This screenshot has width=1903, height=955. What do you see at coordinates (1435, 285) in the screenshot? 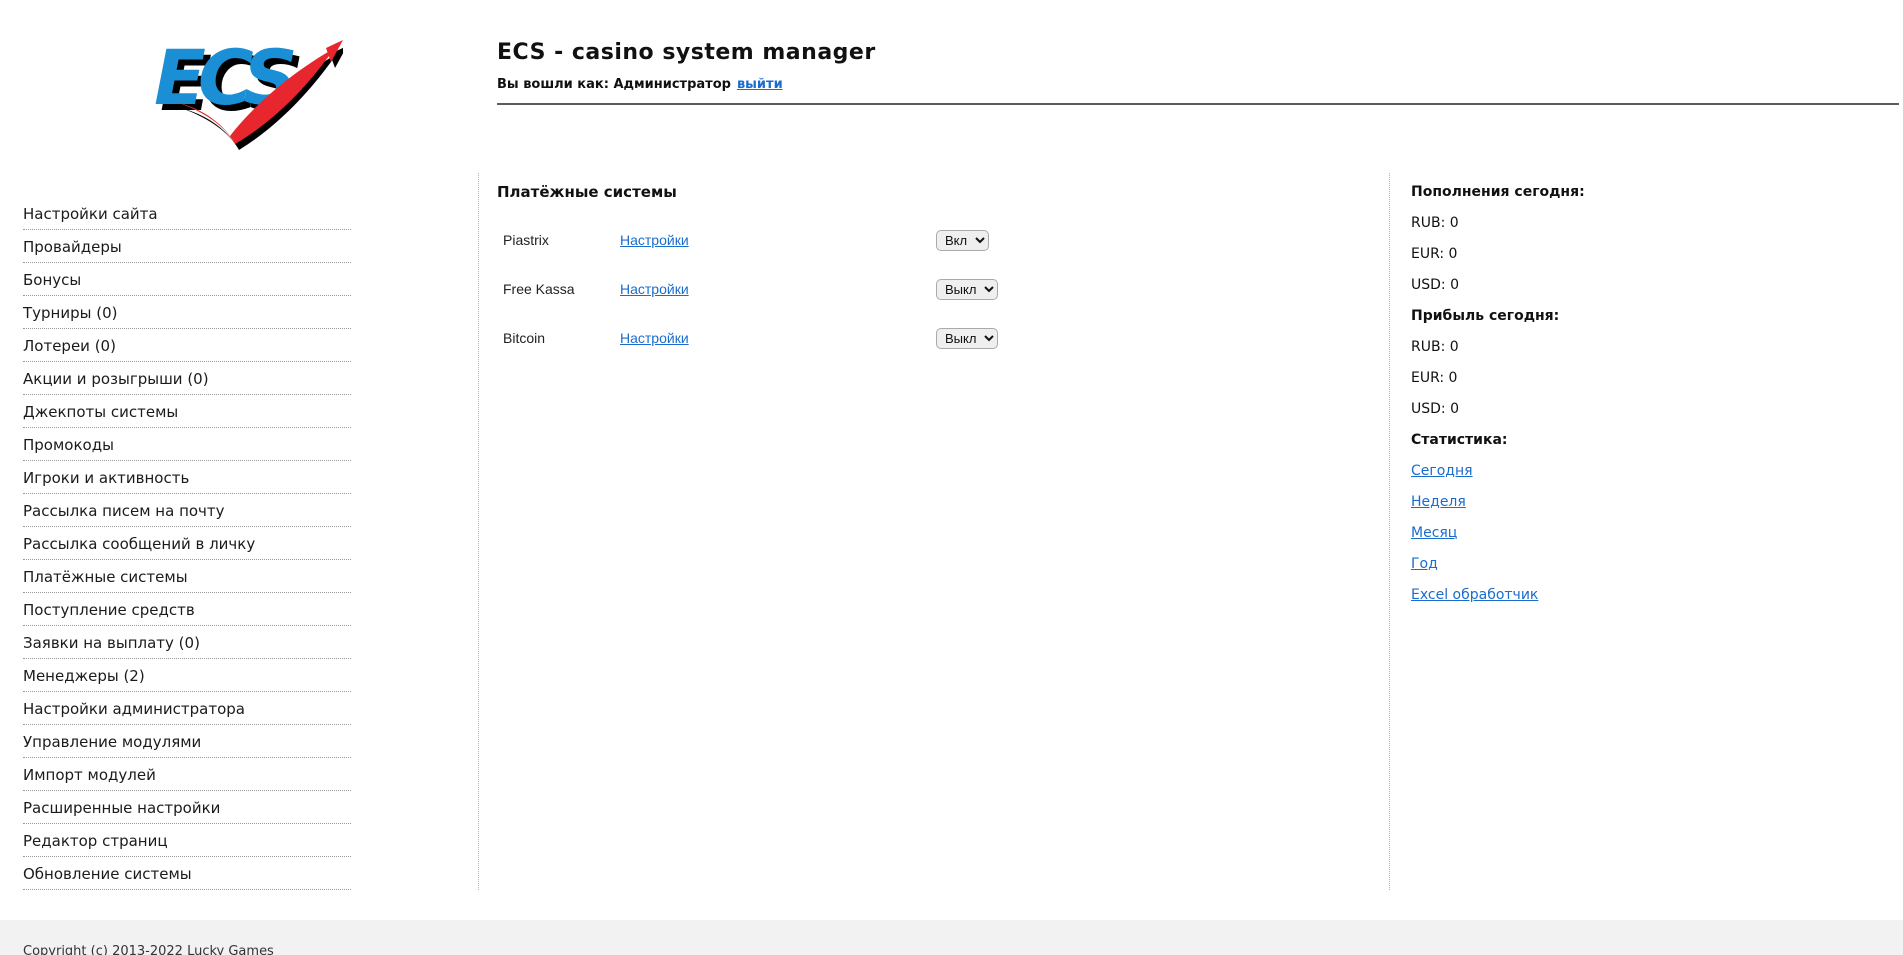
I see `deposits-usd-value: USD: 0` at bounding box center [1435, 285].